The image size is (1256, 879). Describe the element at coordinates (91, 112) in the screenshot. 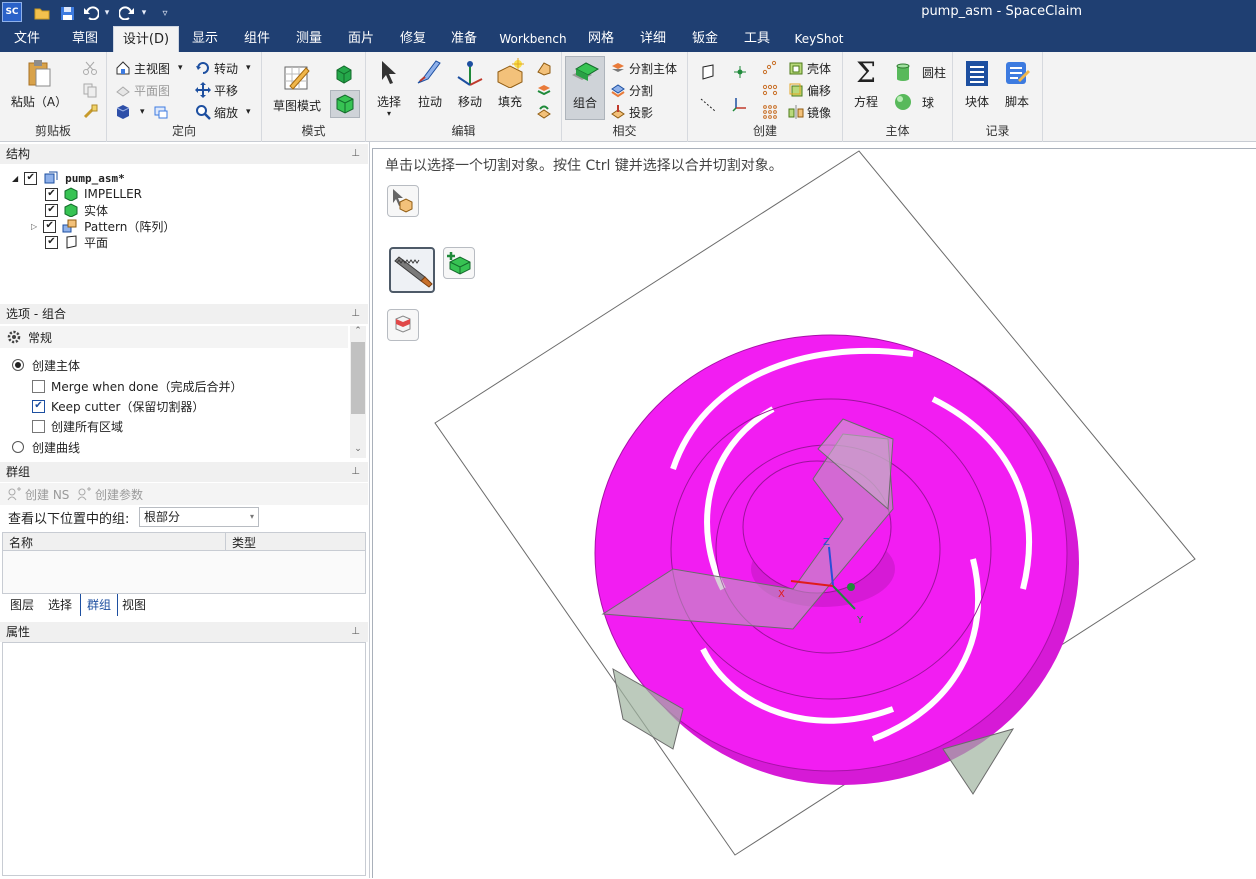

I see `format-painter-button` at that location.